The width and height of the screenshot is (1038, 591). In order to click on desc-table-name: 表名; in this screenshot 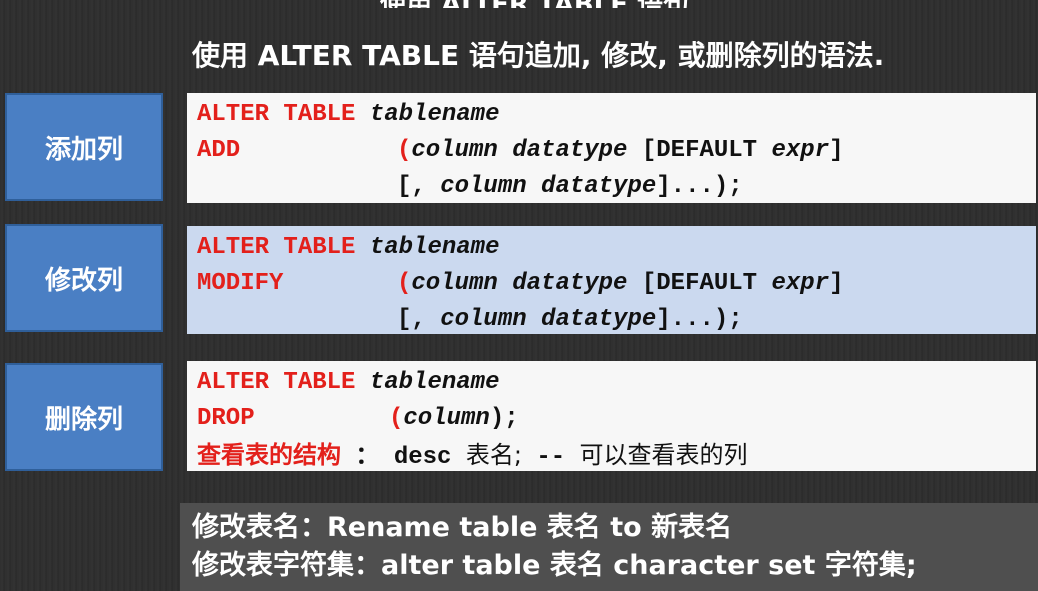, I will do `click(493, 455)`.